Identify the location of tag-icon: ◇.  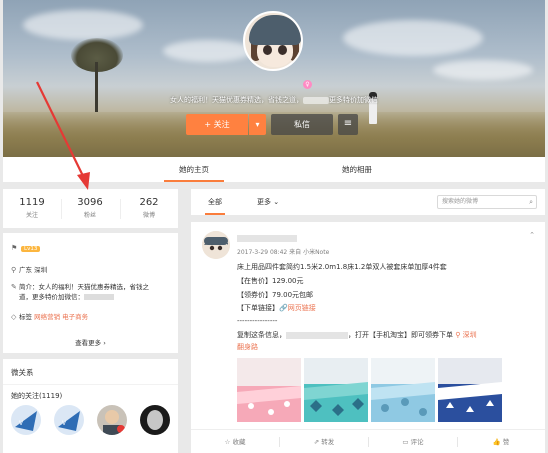
(14, 317).